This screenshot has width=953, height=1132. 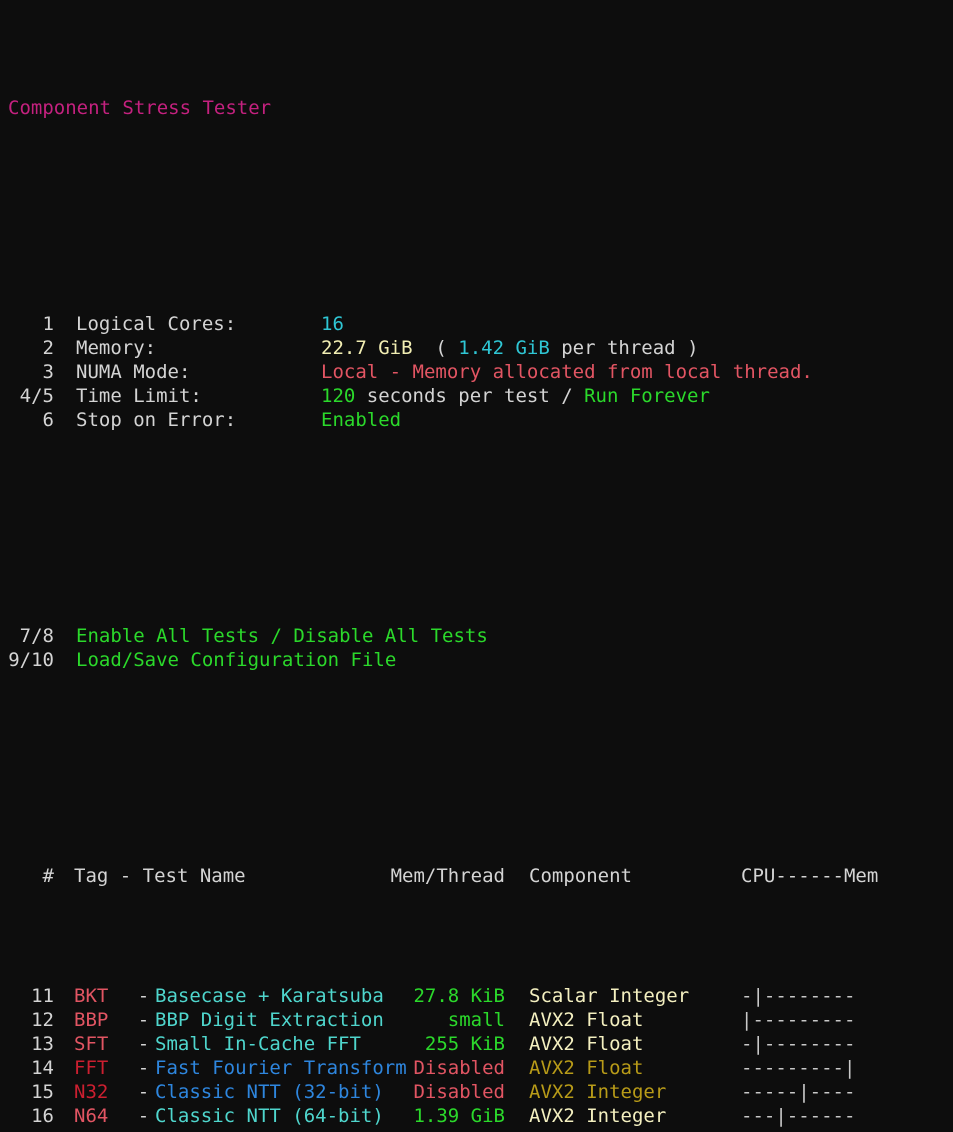 I want to click on row-mem-per-thread: 1.39 GiB, so click(x=459, y=1116).